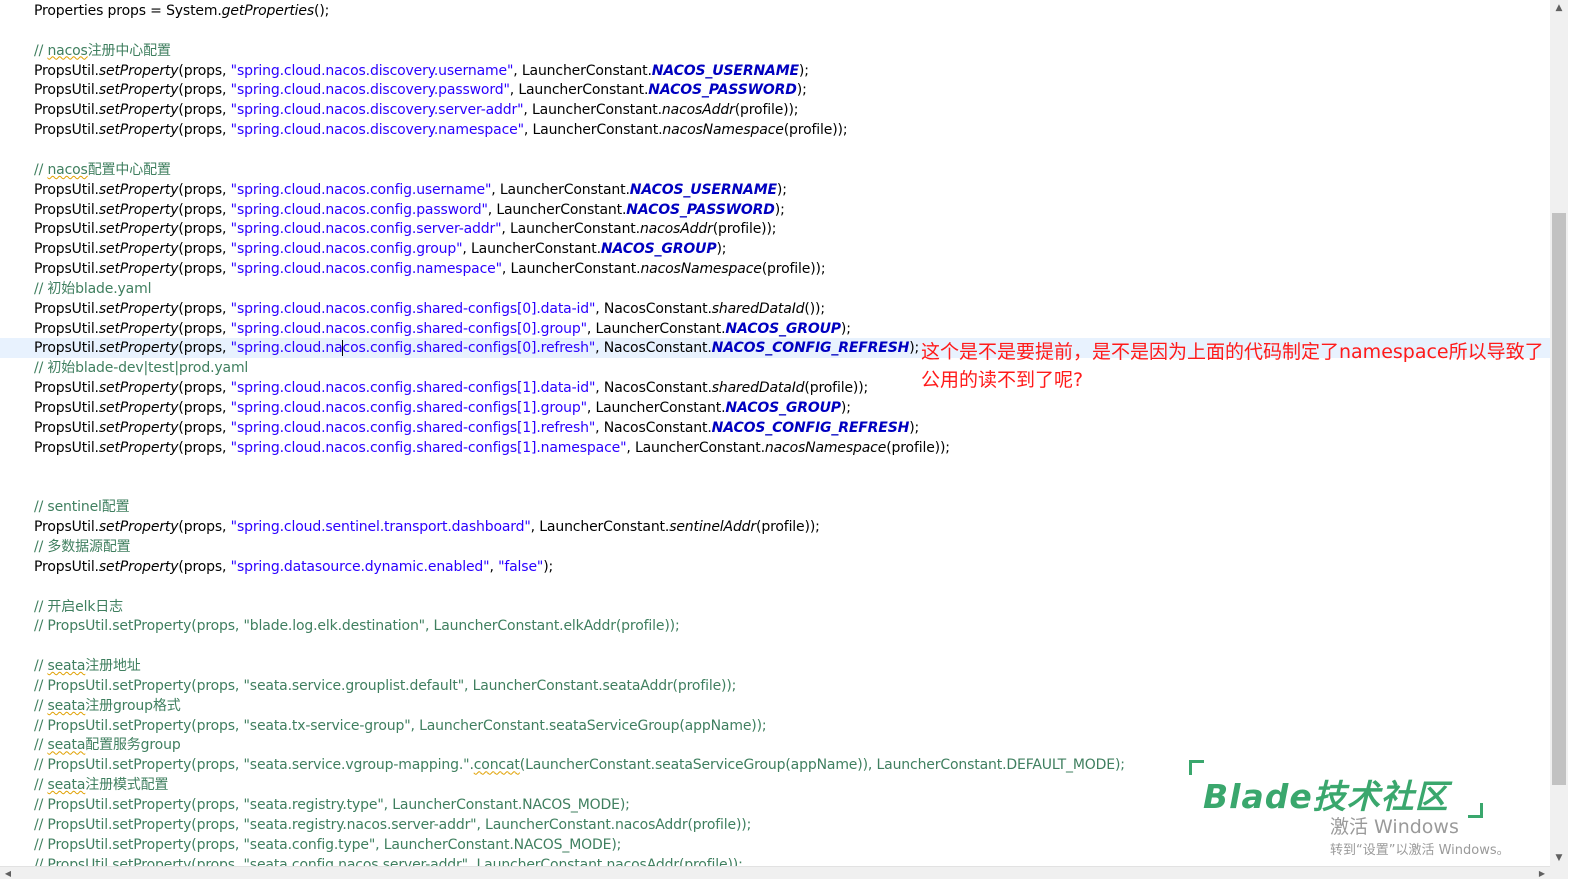 The width and height of the screenshot is (1581, 886). What do you see at coordinates (102, 170) in the screenshot?
I see `code-line: // nacos配置中心配置` at bounding box center [102, 170].